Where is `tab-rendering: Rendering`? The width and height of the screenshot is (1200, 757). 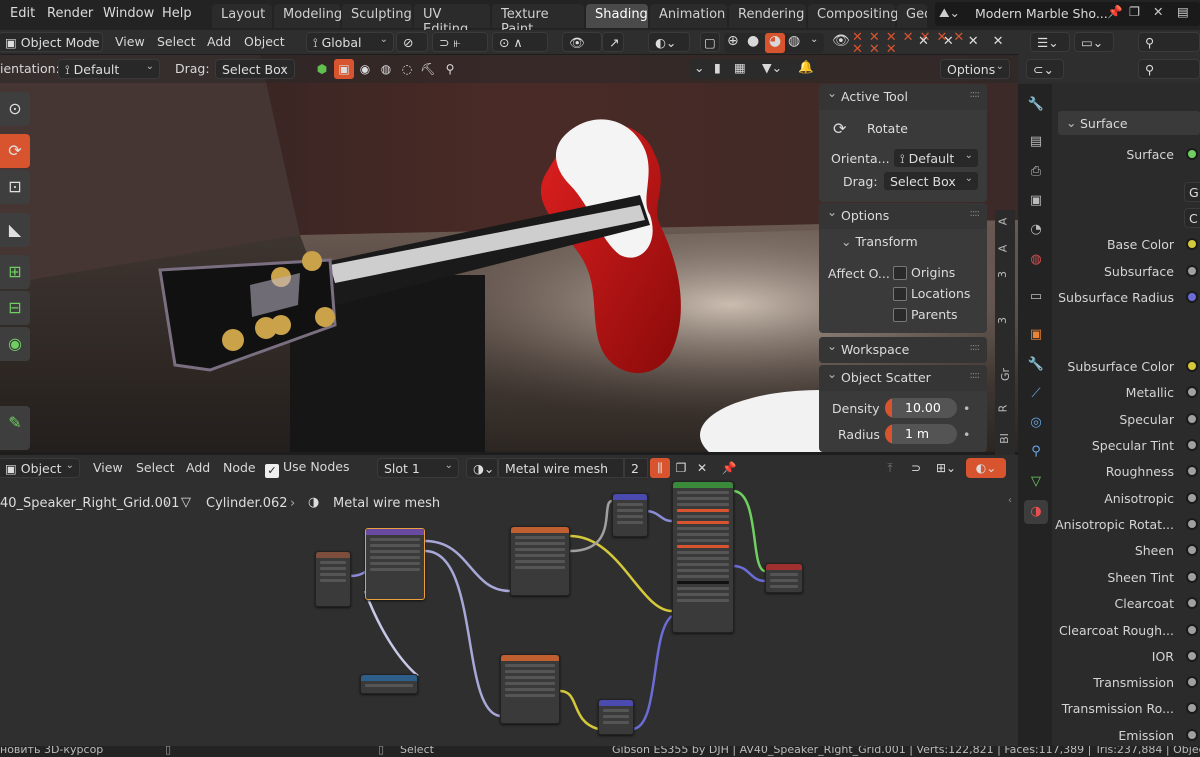 tab-rendering: Rendering is located at coordinates (767, 16).